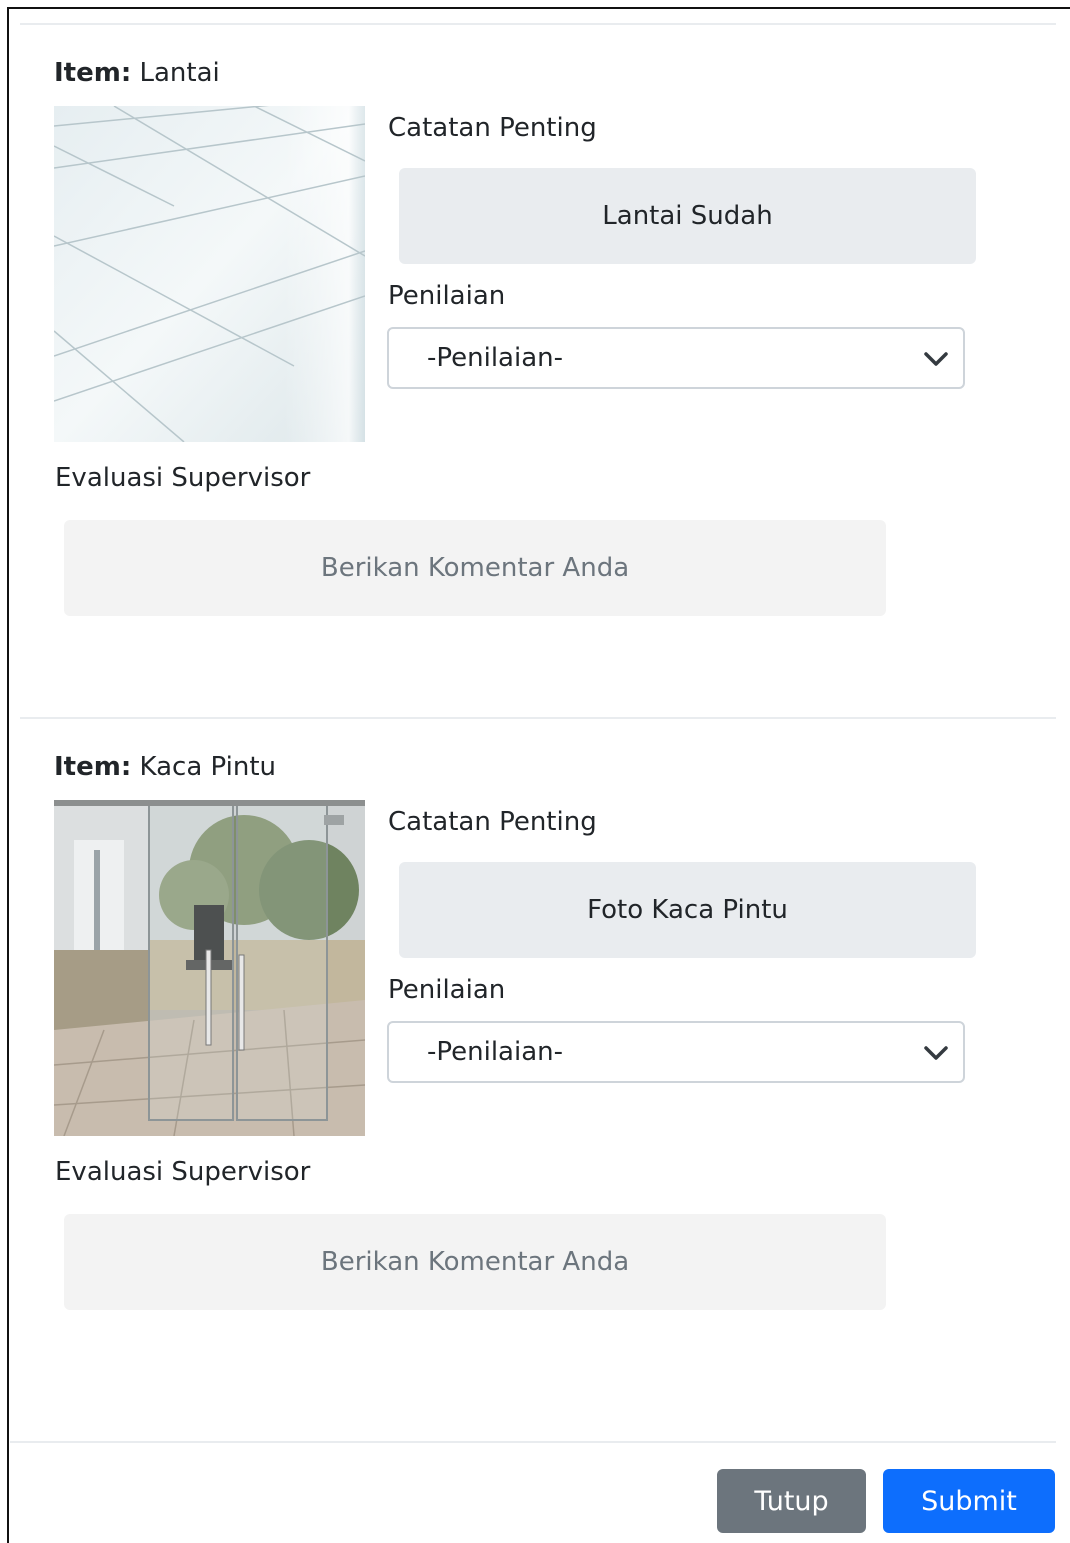 The width and height of the screenshot is (1070, 1543). What do you see at coordinates (208, 767) in the screenshot?
I see `item-title-value: Kaca Pintu` at bounding box center [208, 767].